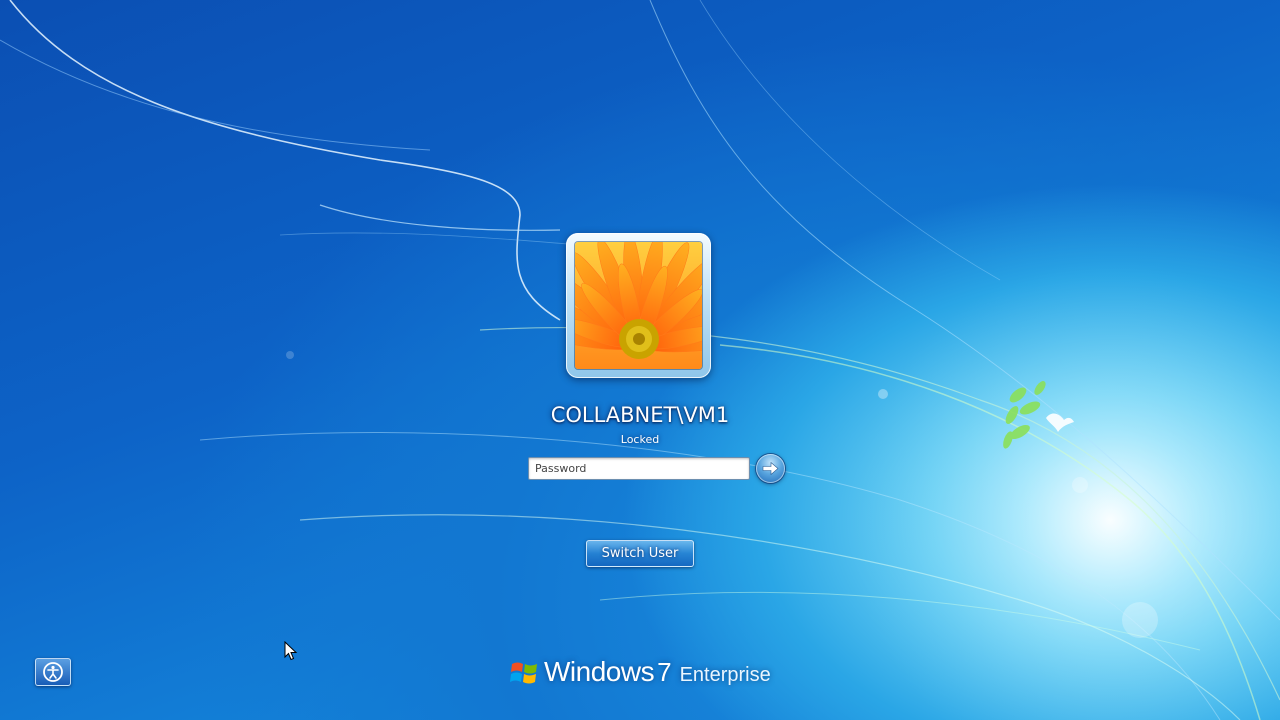 Image resolution: width=1280 pixels, height=720 pixels. I want to click on windows-branding: Windows 7 Enterprise, so click(640, 675).